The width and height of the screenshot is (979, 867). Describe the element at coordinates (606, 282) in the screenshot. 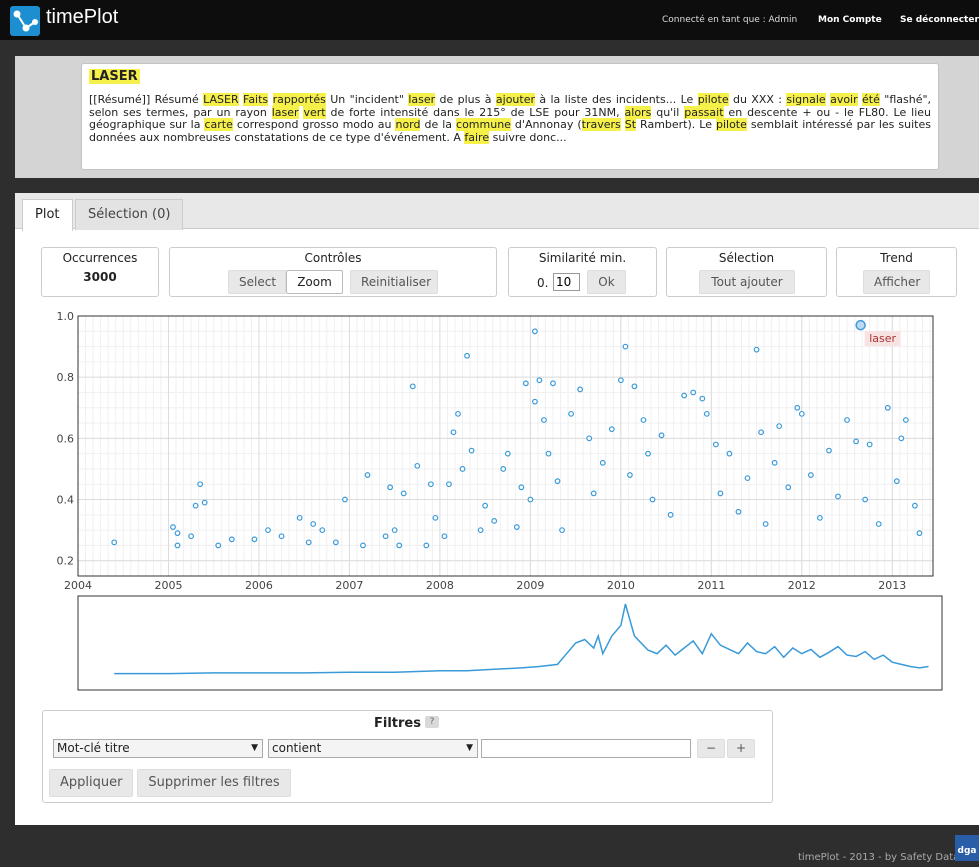

I see `similarity-ok-button: Ok` at that location.